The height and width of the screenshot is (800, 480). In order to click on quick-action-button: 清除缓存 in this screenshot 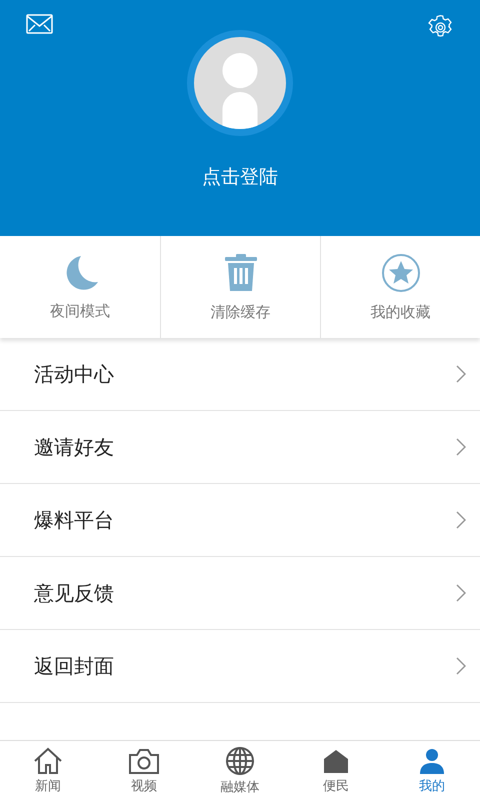, I will do `click(240, 287)`.